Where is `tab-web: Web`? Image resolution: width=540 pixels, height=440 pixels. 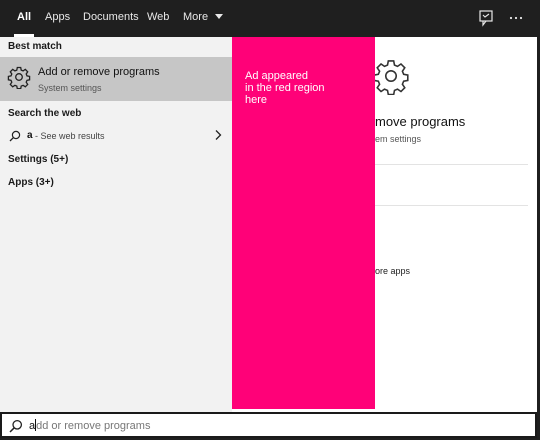
tab-web: Web is located at coordinates (158, 18).